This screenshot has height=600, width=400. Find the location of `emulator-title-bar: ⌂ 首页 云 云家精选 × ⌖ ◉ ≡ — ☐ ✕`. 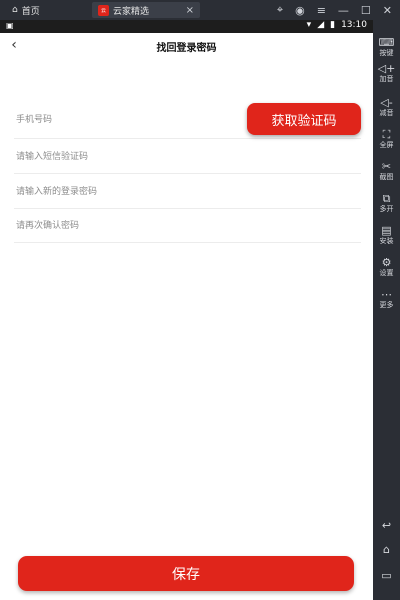

emulator-title-bar: ⌂ 首页 云 云家精选 × ⌖ ◉ ≡ — ☐ ✕ is located at coordinates (200, 10).